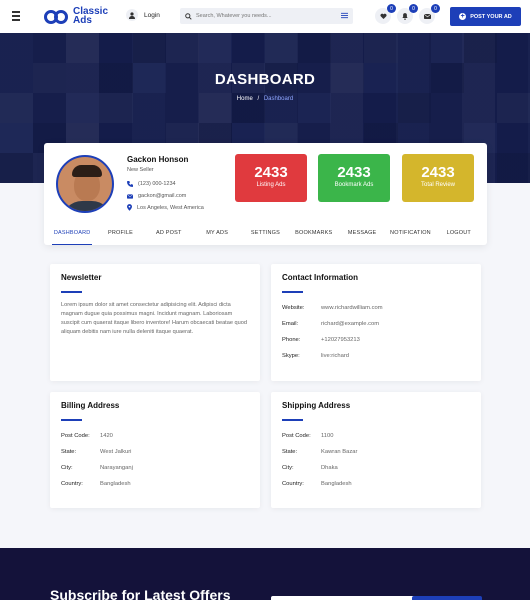  I want to click on search-icon, so click(188, 16).